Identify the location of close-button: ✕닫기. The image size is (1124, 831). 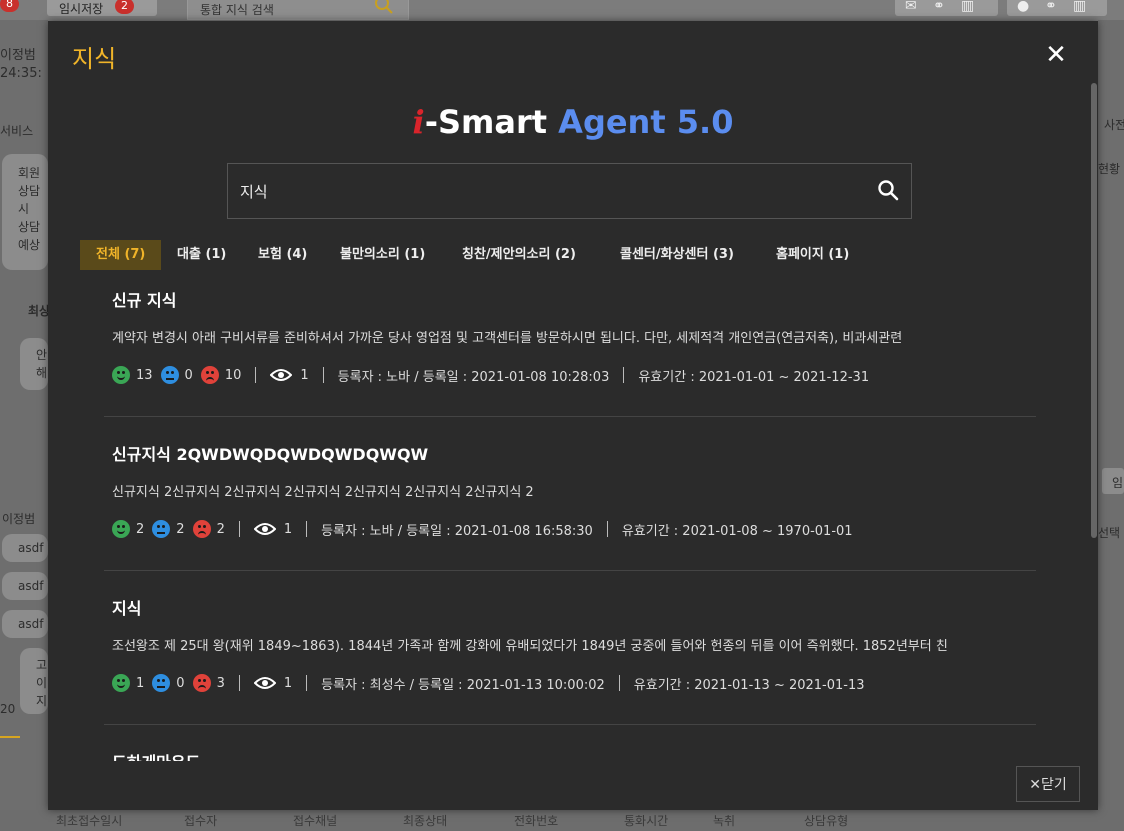
(1048, 784).